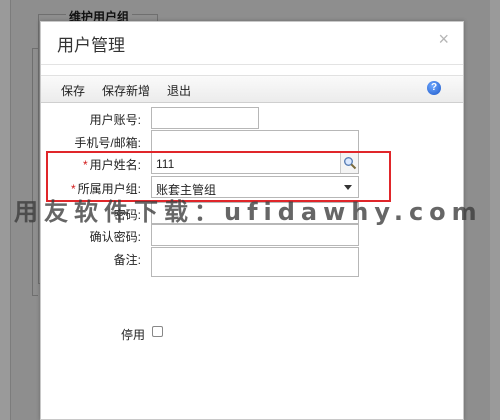 This screenshot has height=420, width=500. Describe the element at coordinates (91, 45) in the screenshot. I see `dialog-title: 用户管理` at that location.